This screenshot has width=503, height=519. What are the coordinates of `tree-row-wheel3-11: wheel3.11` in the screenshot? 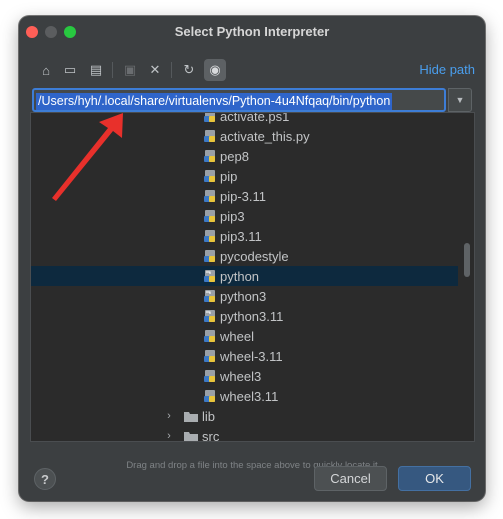 It's located at (244, 396).